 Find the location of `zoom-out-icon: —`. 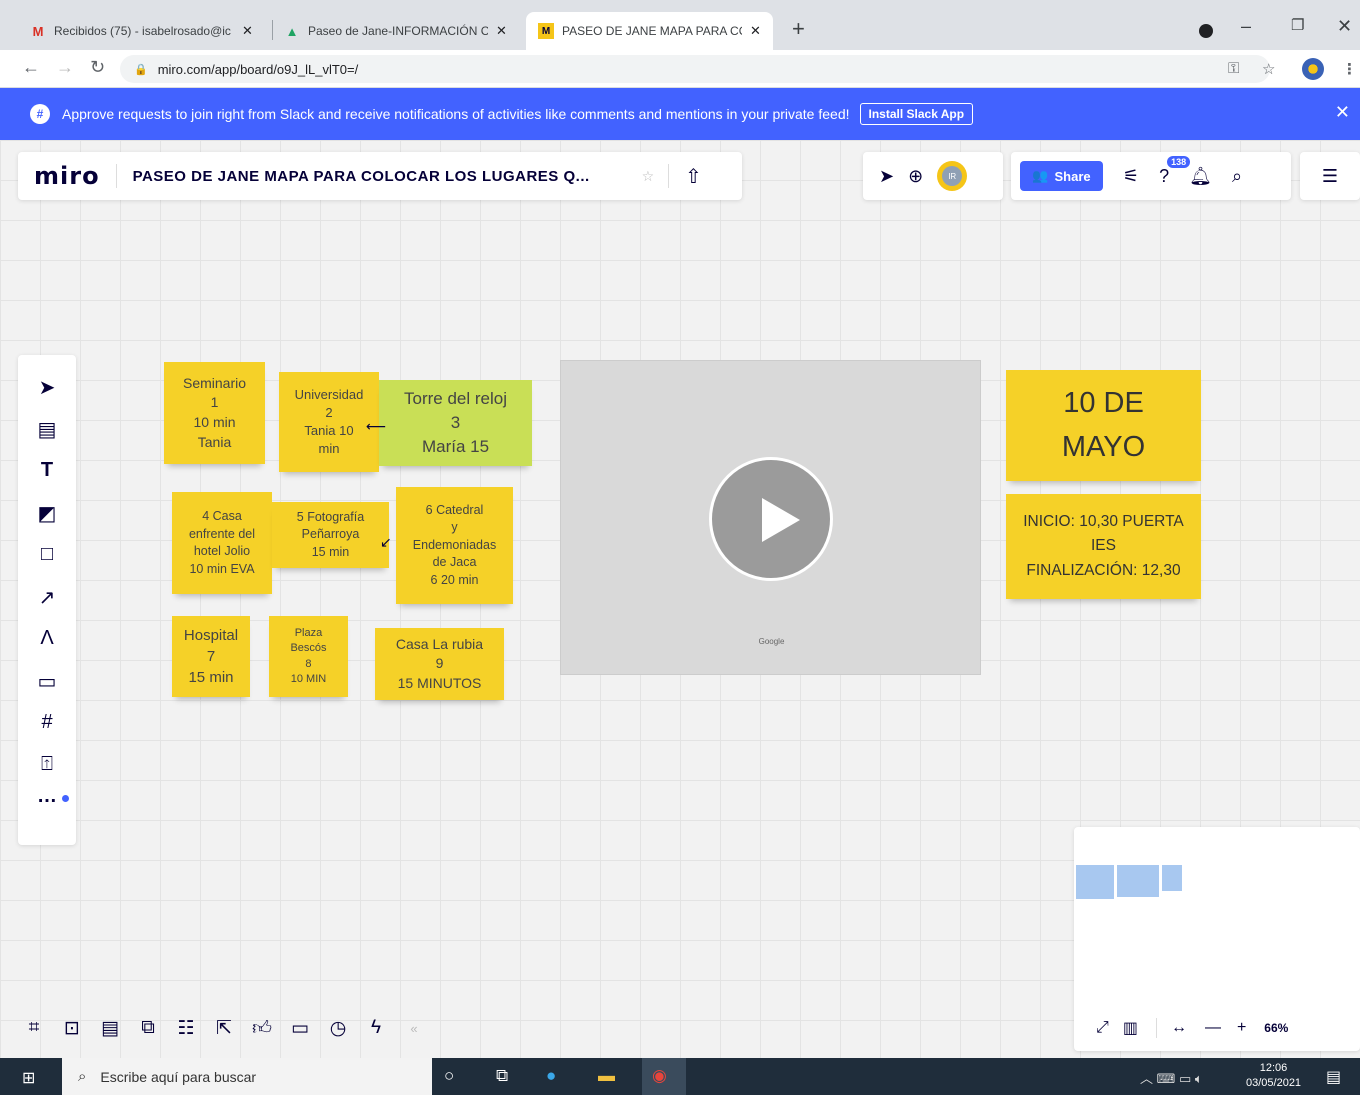

zoom-out-icon: — is located at coordinates (1213, 1028).